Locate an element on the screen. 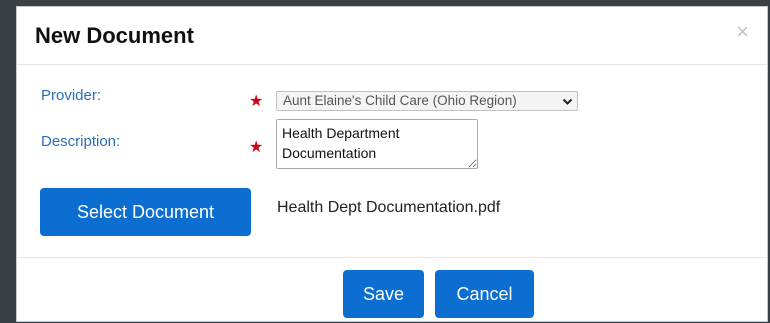 The height and width of the screenshot is (323, 770). description-label: Description: is located at coordinates (81, 141).